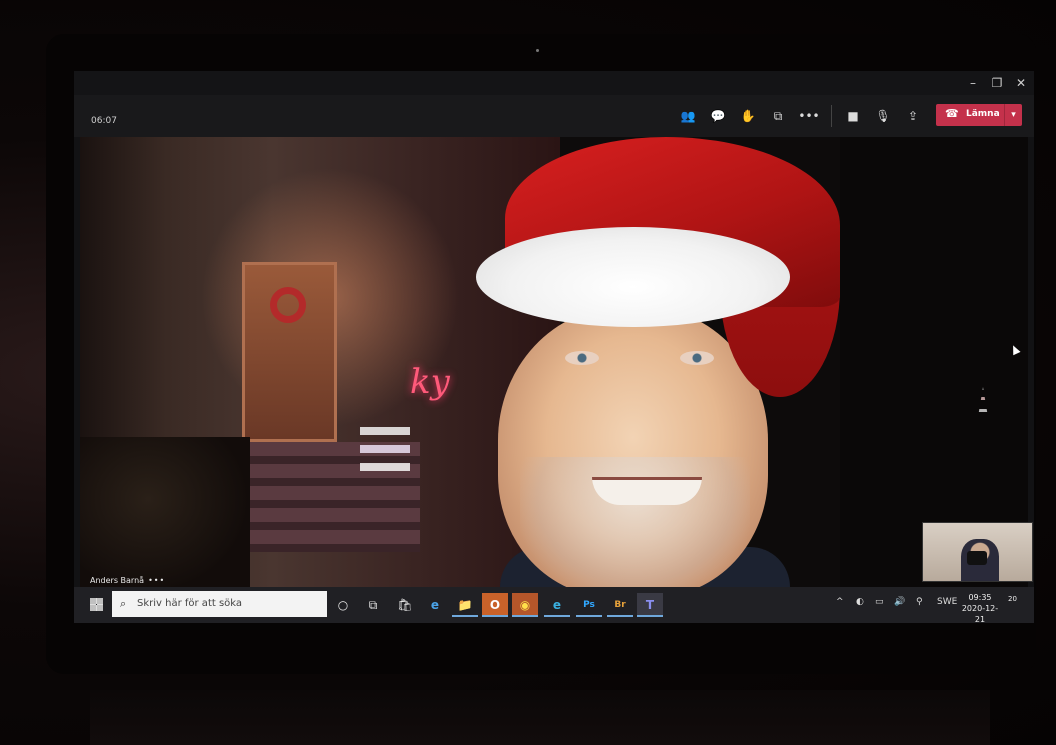 The height and width of the screenshot is (745, 1056). Describe the element at coordinates (947, 602) in the screenshot. I see `language-indicator: SWE` at that location.